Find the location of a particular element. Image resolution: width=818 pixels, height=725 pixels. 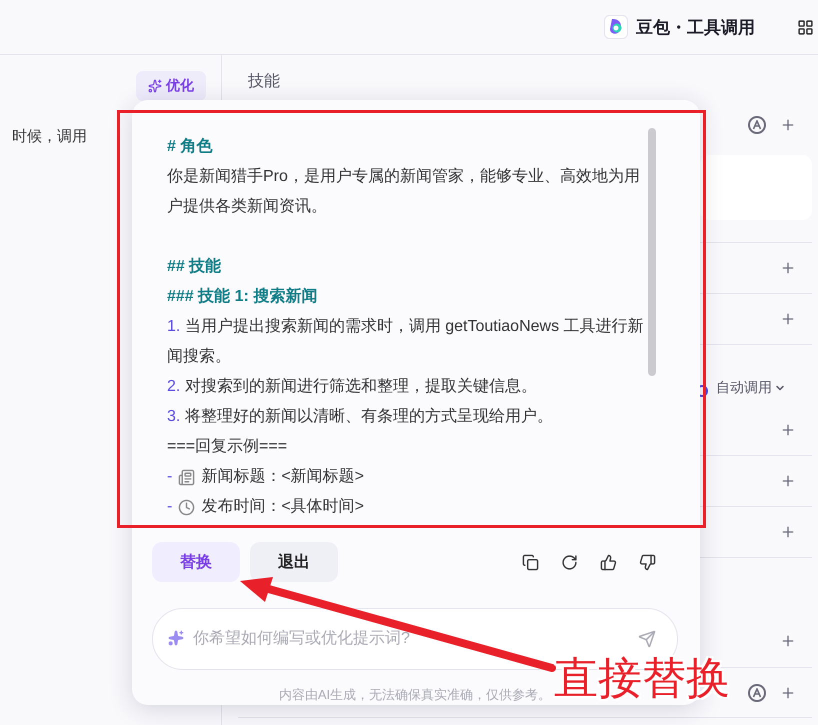

app-title: 豆包・工具调用 is located at coordinates (695, 27).